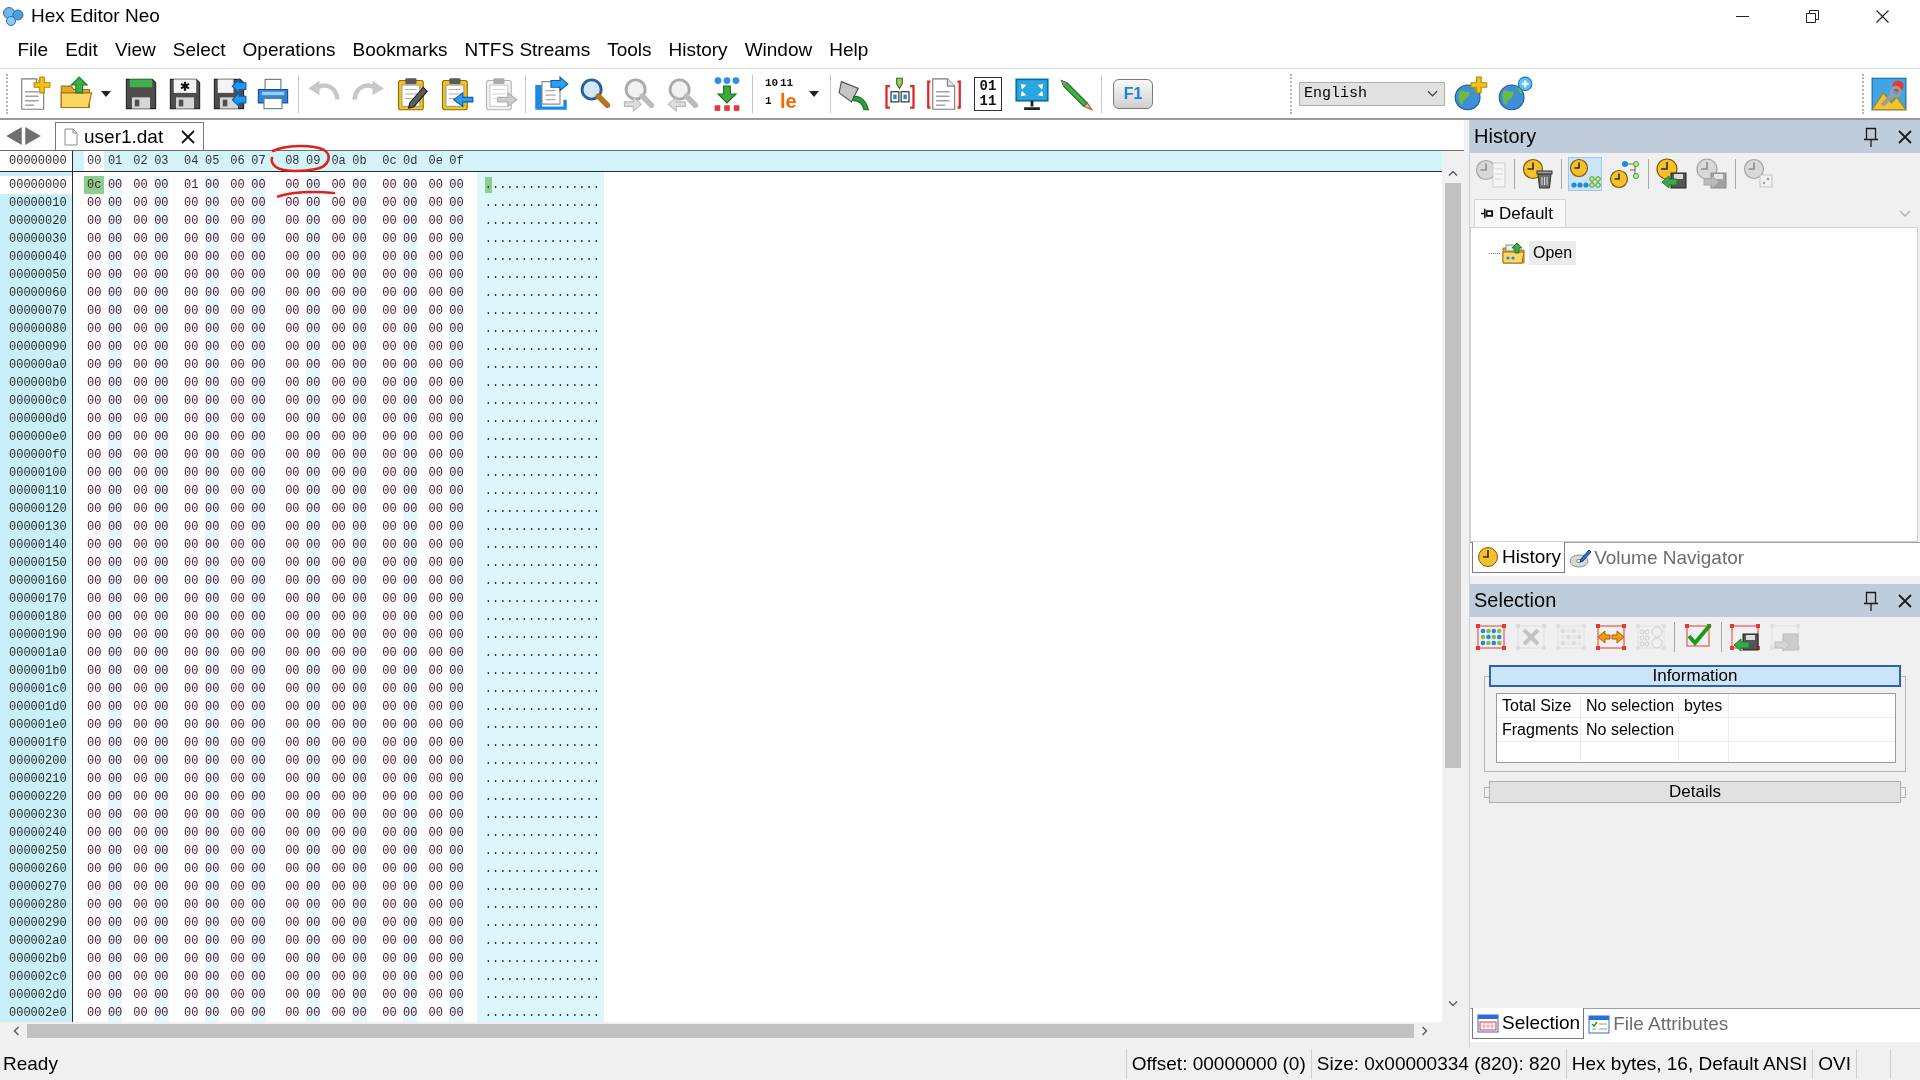 The width and height of the screenshot is (1920, 1080). I want to click on brackets-icon, so click(900, 93).